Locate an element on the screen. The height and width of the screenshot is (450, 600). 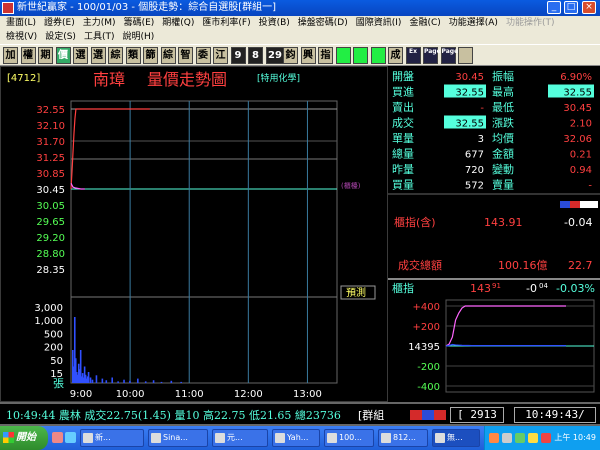
price-tick-label: 28.80 is located at coordinates (50, 254).